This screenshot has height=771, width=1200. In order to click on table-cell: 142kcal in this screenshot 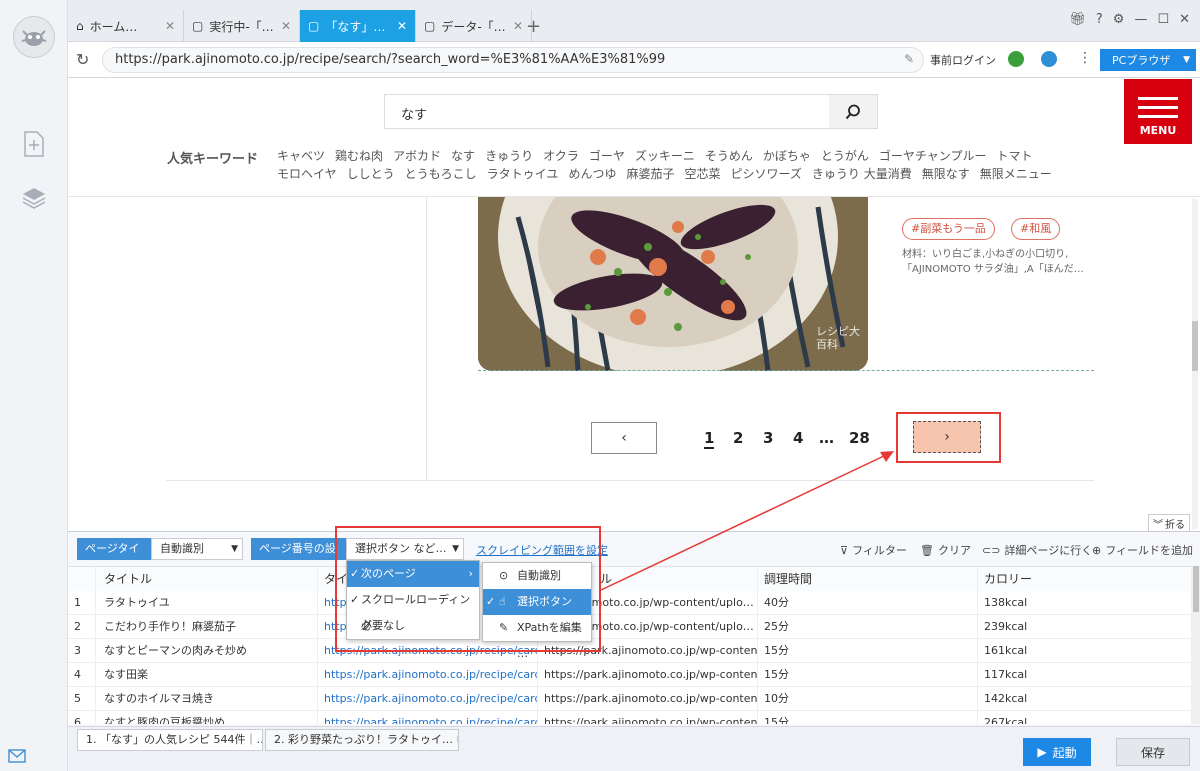, I will do `click(1085, 699)`.